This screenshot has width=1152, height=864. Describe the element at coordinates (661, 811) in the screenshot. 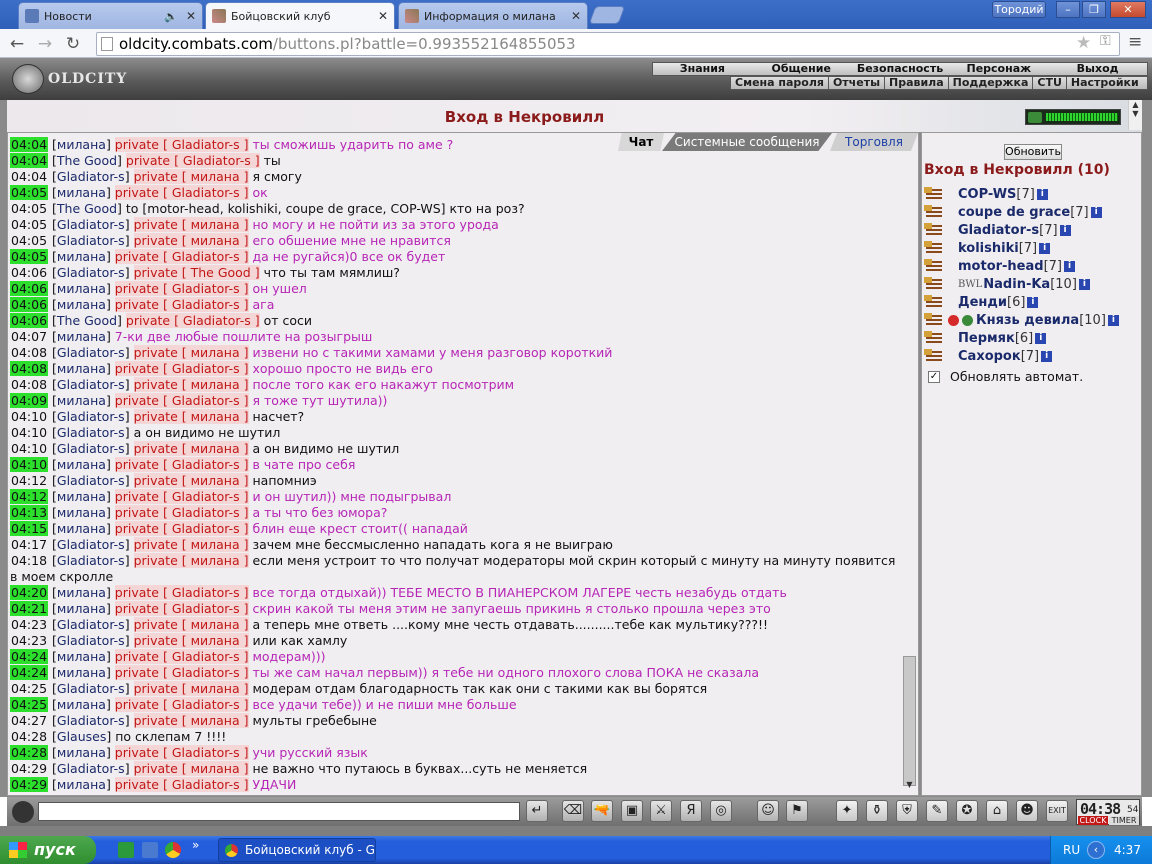

I see `fighter-icon: ⚔` at that location.